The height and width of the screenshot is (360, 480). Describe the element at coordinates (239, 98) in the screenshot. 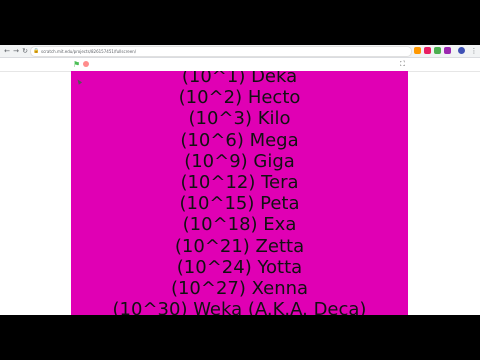

I see `list-item: (10^2) Hecto` at that location.